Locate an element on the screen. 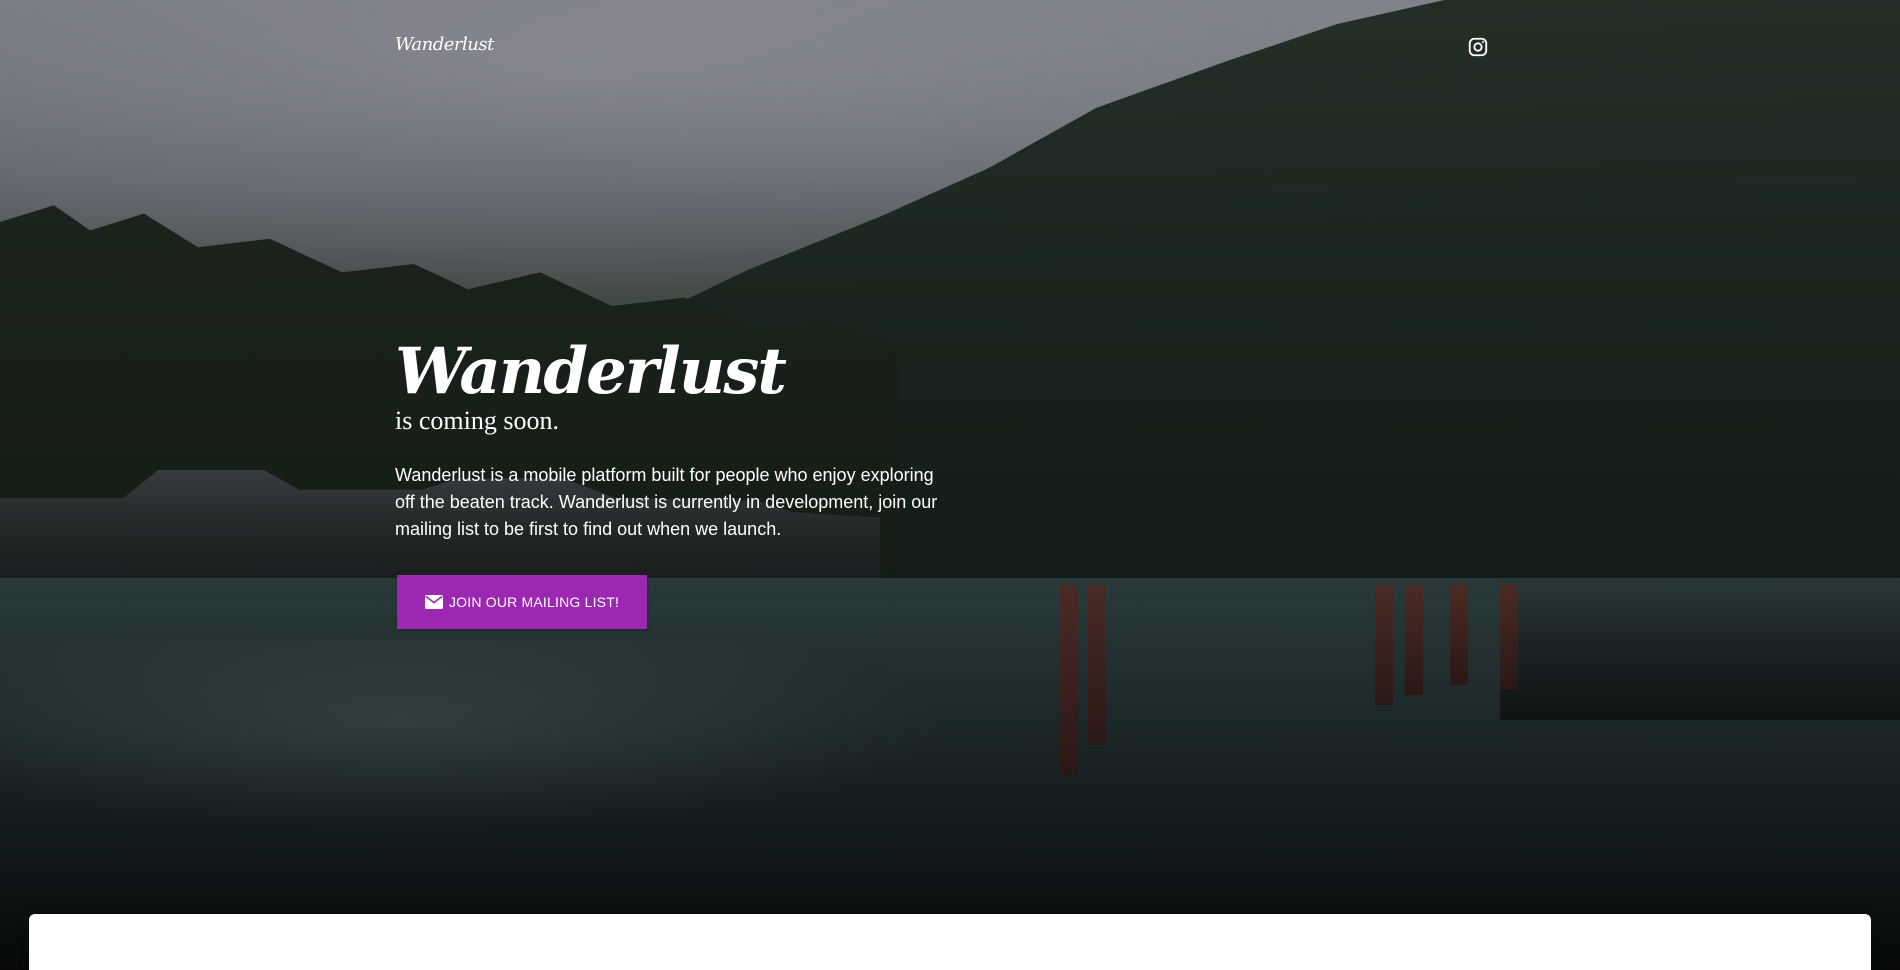 The image size is (1900, 970). brand-logo: Wanderlust is located at coordinates (444, 44).